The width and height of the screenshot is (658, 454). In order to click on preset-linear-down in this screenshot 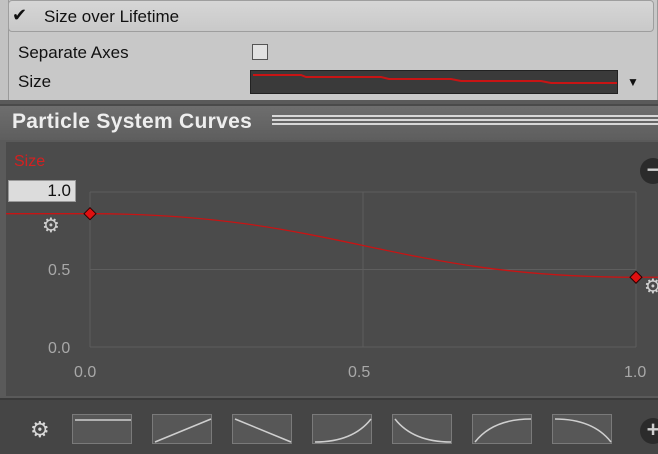, I will do `click(262, 429)`.